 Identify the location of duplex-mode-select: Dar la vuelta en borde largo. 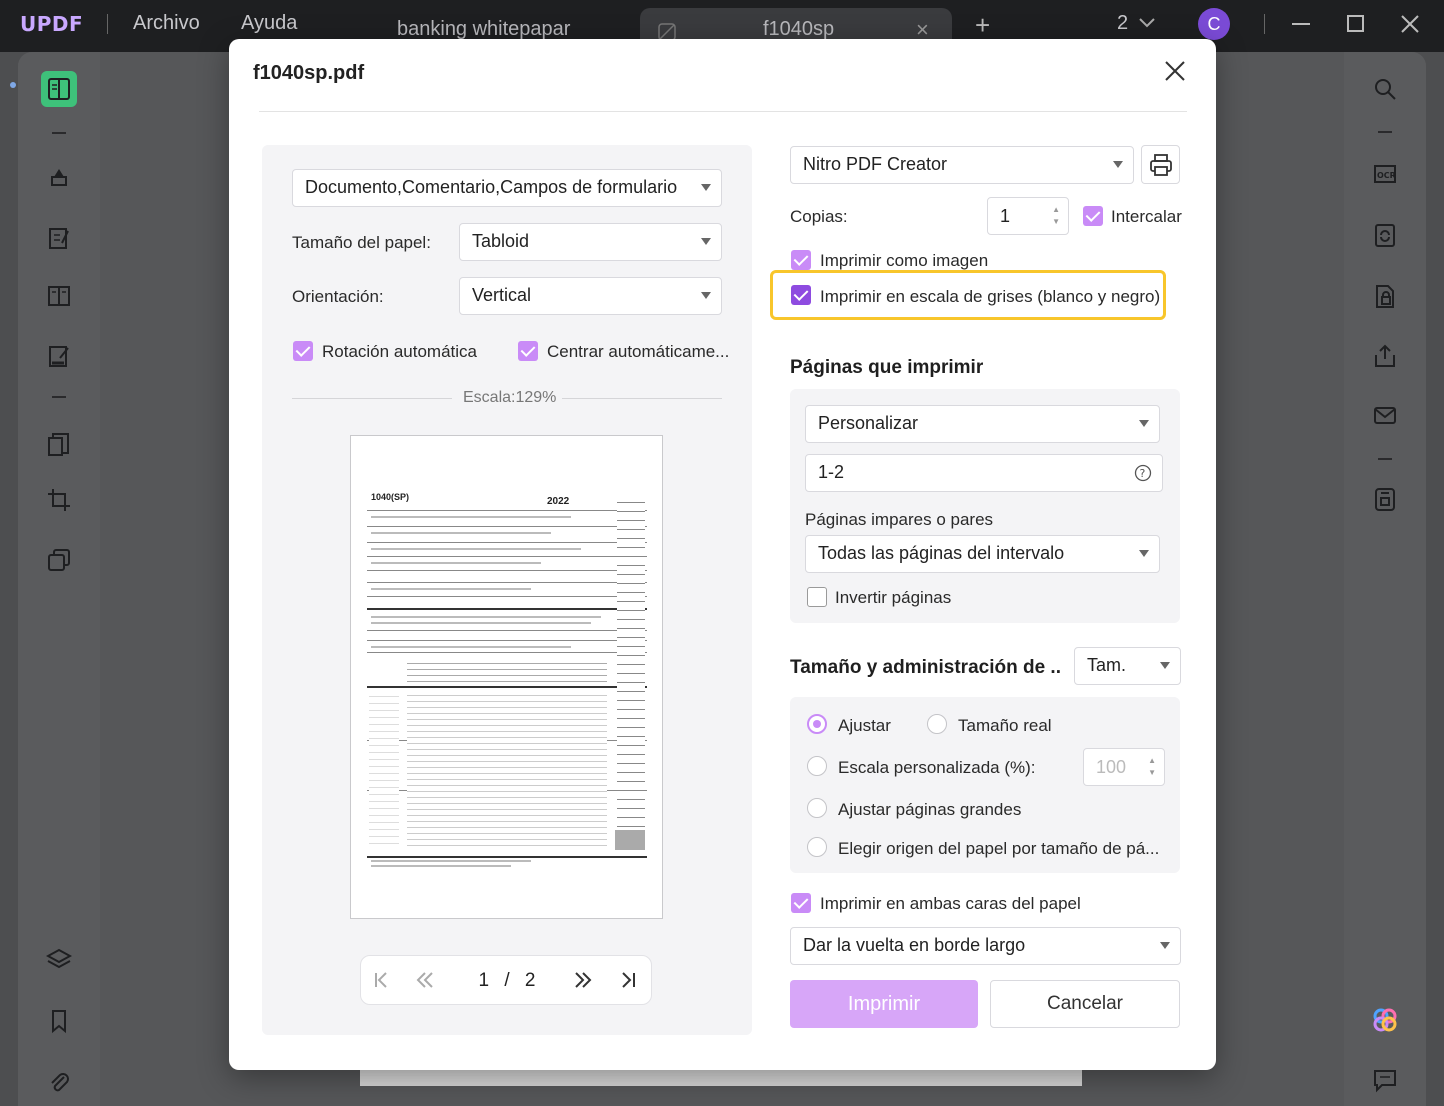
(985, 946).